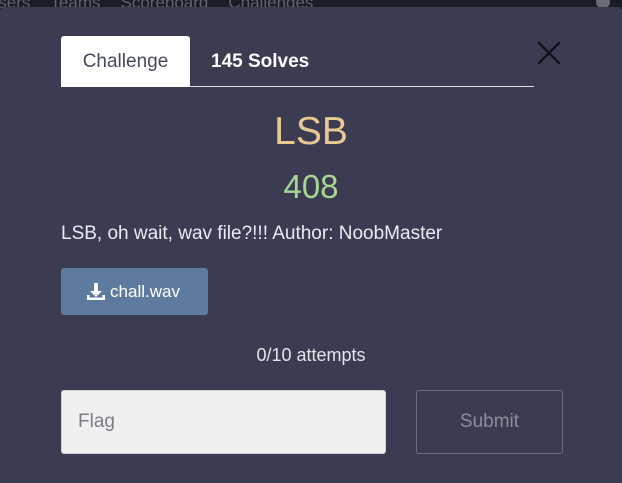 The image size is (622, 483). I want to click on attempts-counter: 0/10 attempts, so click(311, 355).